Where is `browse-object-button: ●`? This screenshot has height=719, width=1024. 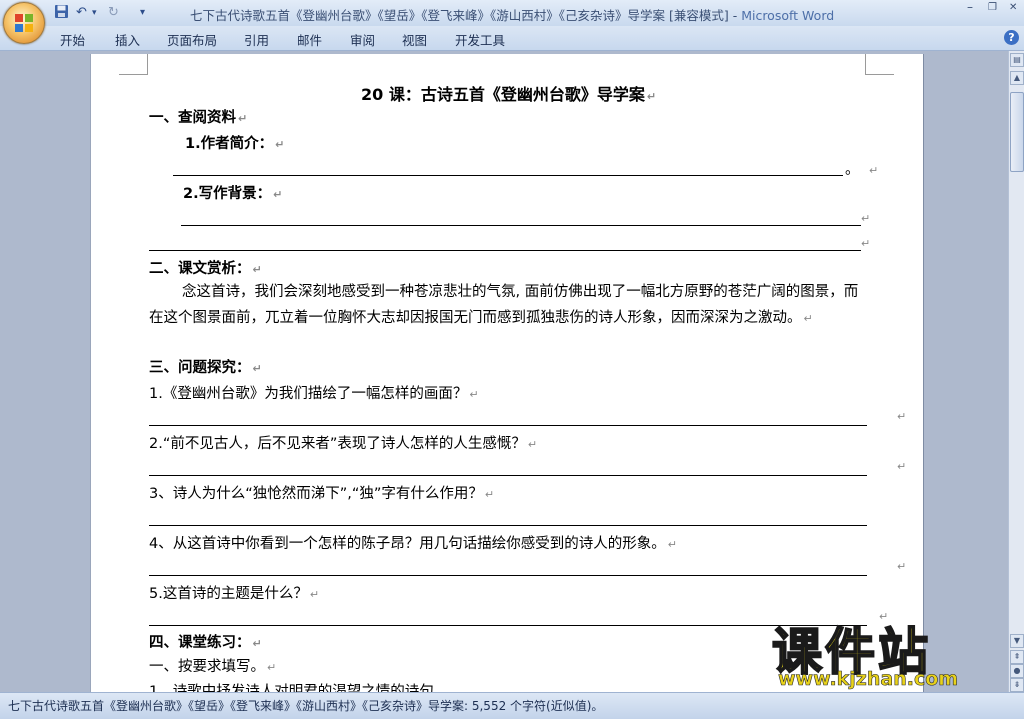
browse-object-button: ● is located at coordinates (1017, 671).